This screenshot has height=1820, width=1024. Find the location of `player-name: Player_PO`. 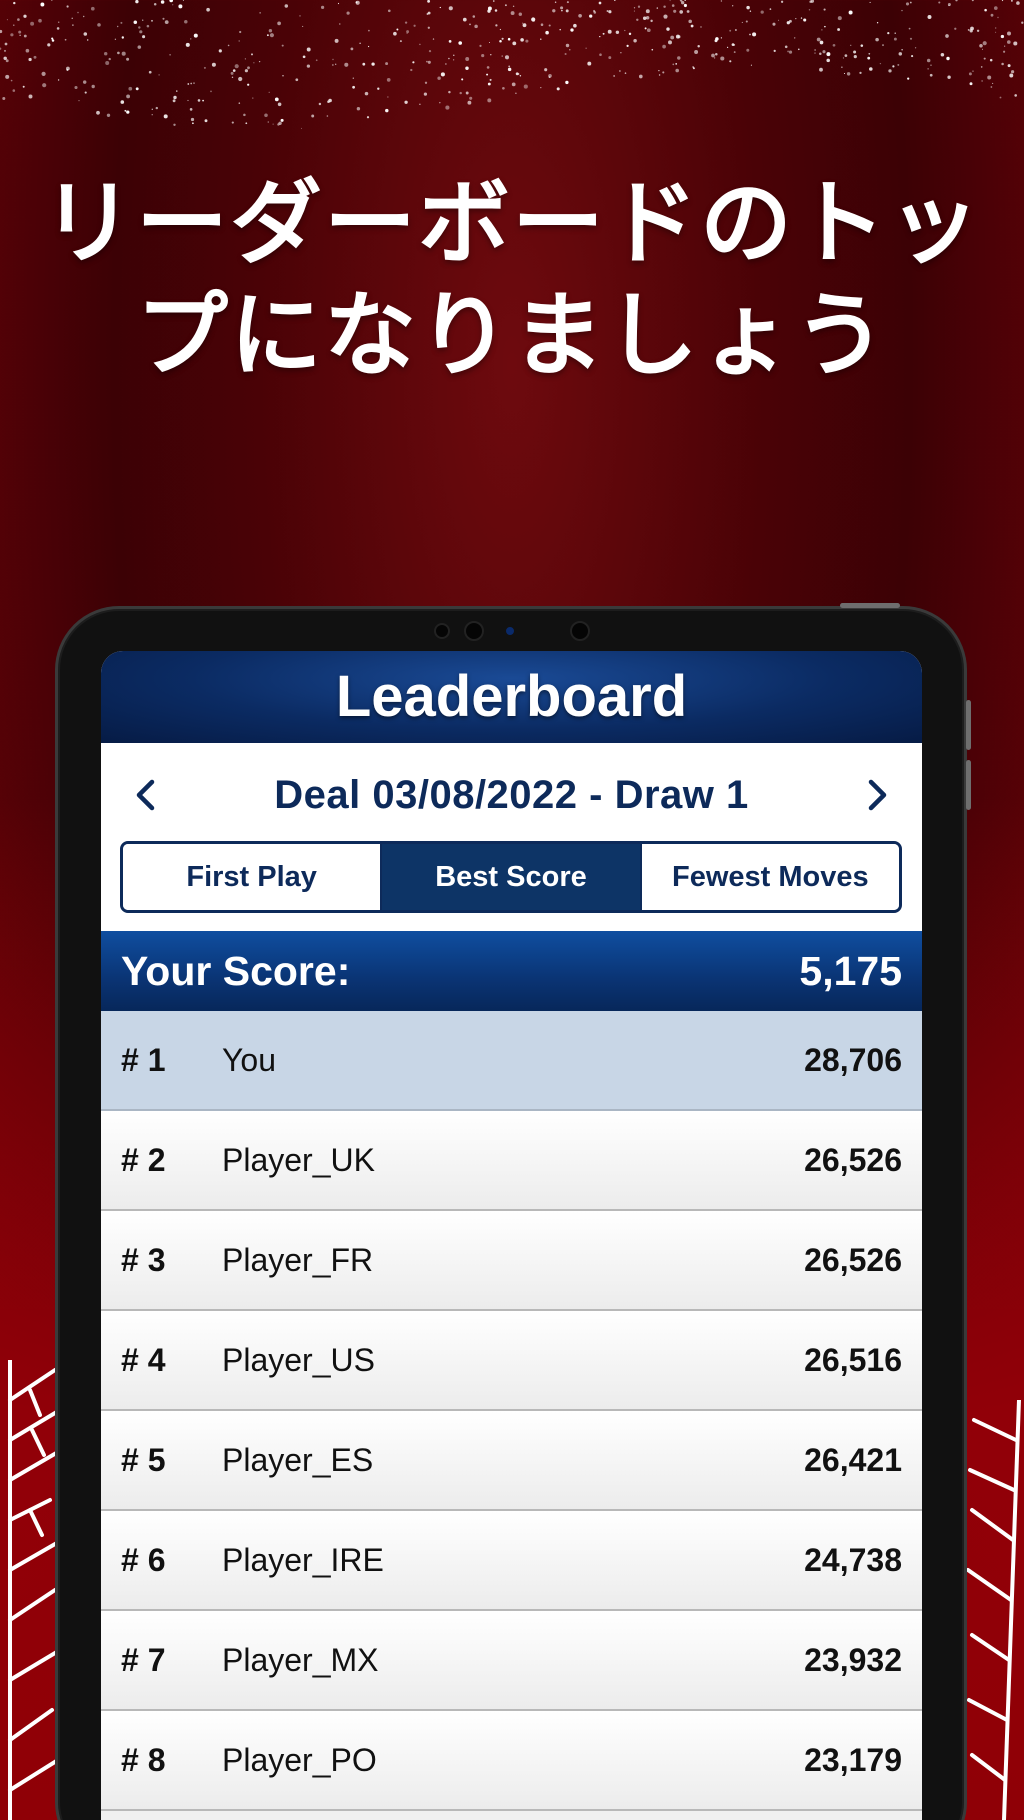

player-name: Player_PO is located at coordinates (299, 1759).